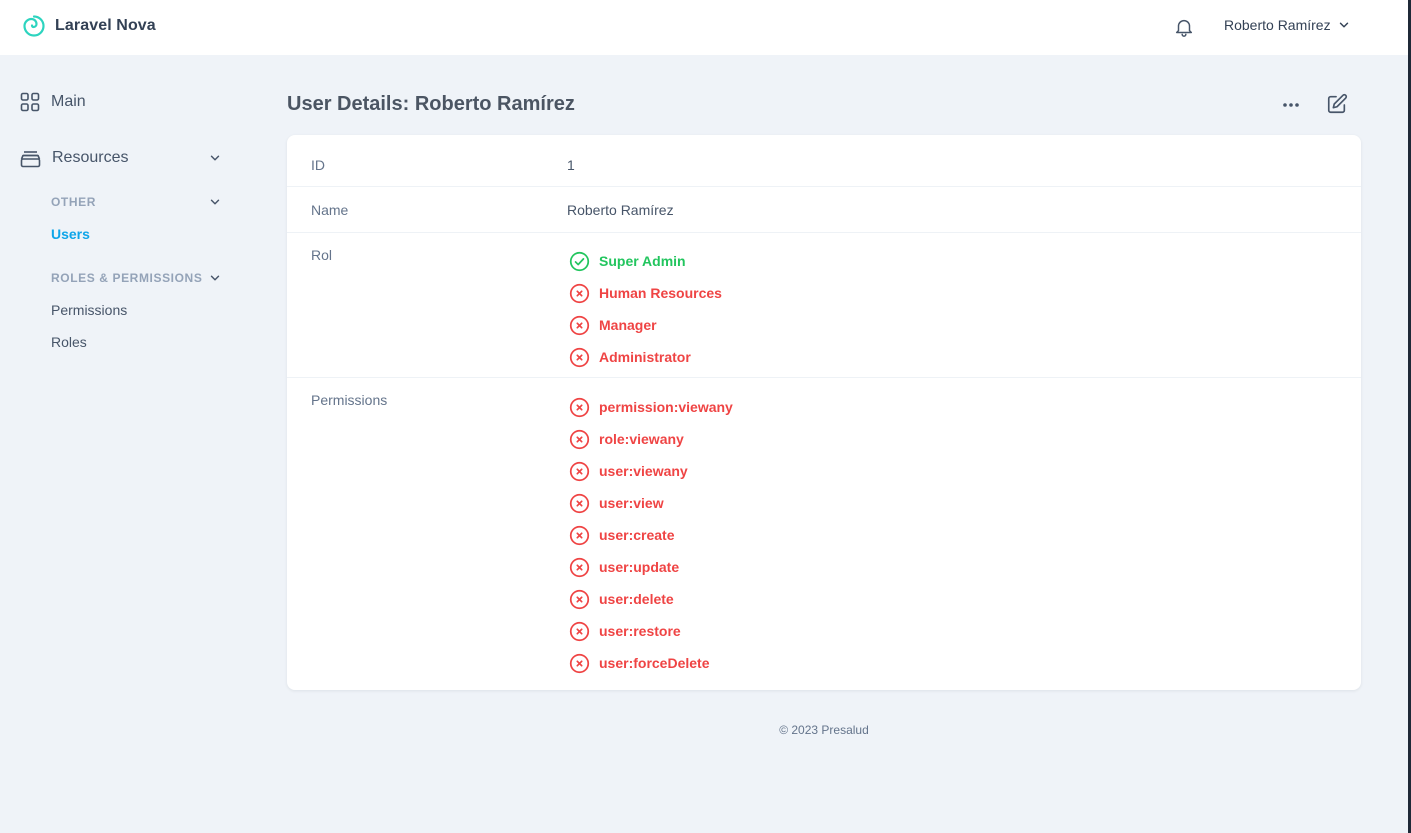 This screenshot has height=833, width=1411. What do you see at coordinates (571, 165) in the screenshot?
I see `field-value: 1` at bounding box center [571, 165].